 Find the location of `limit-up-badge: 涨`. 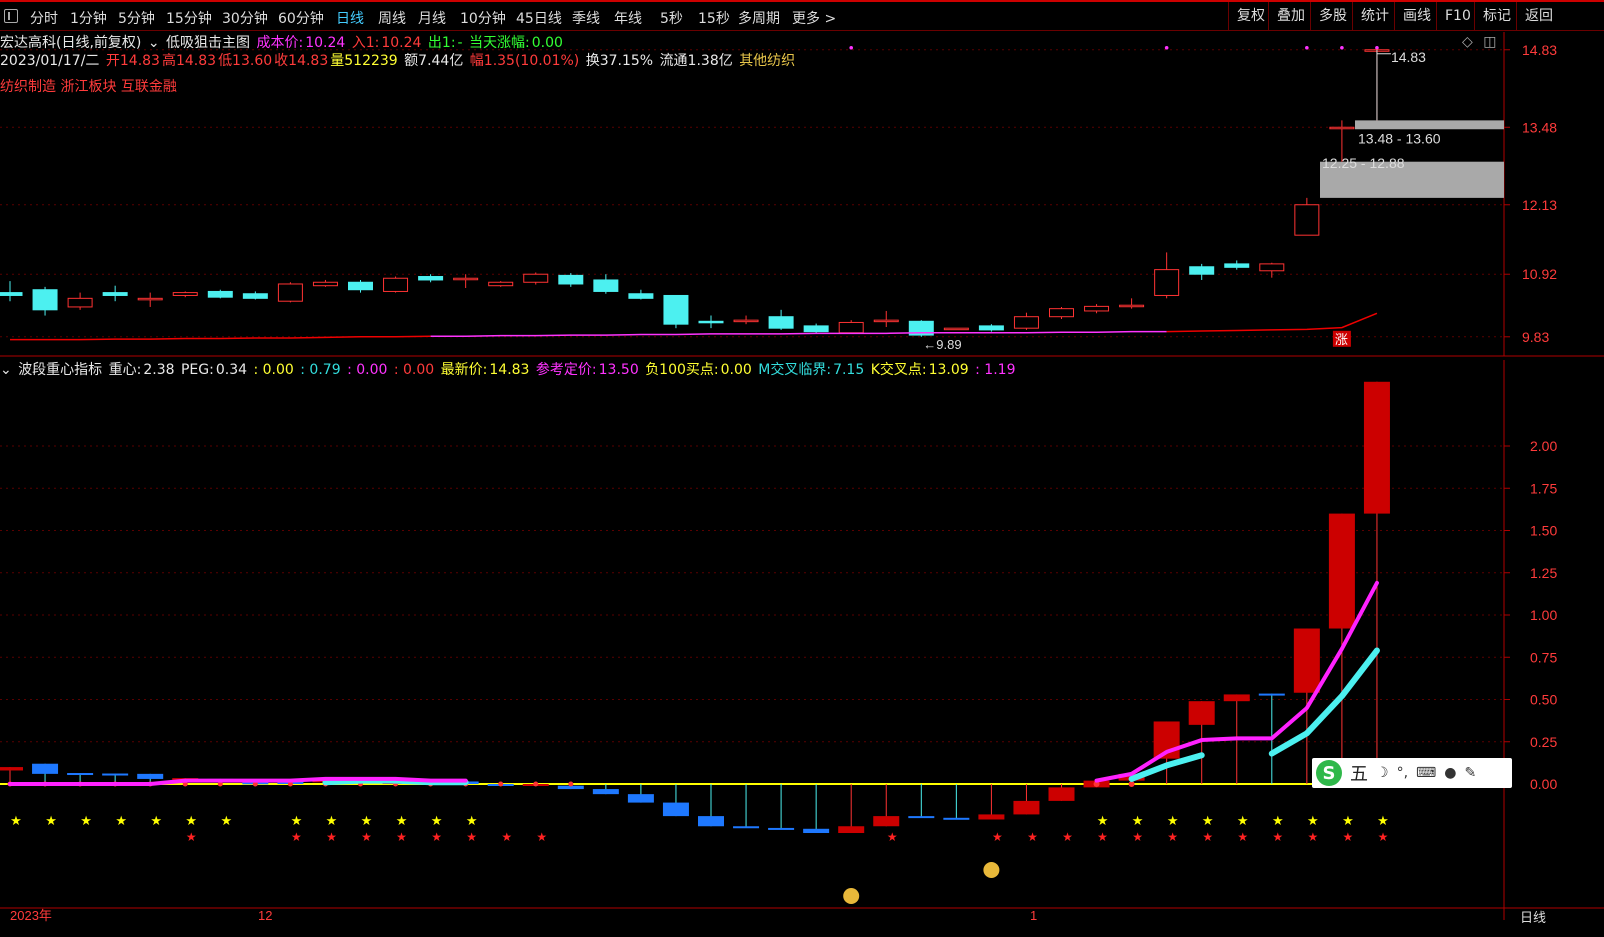

limit-up-badge: 涨 is located at coordinates (1341, 340).